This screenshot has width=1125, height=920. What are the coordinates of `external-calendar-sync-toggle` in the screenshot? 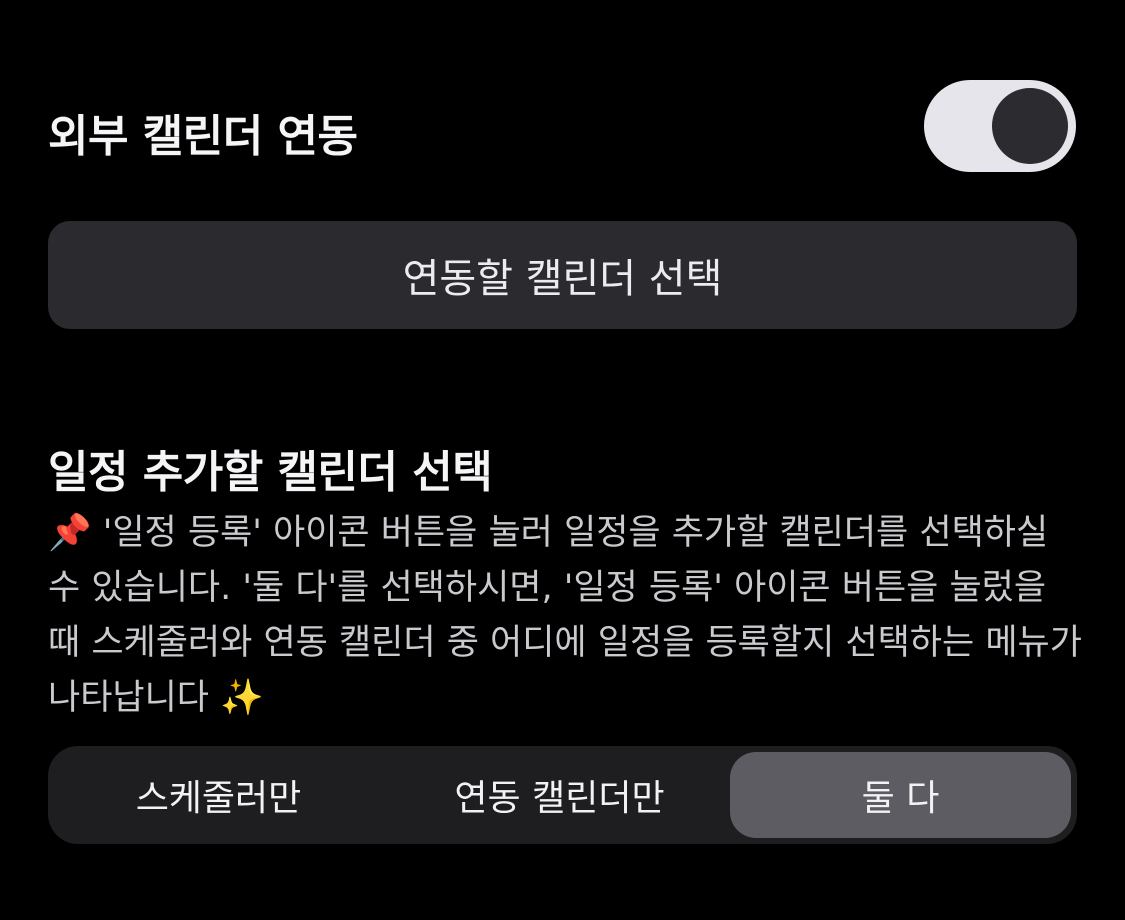 It's located at (1000, 126).